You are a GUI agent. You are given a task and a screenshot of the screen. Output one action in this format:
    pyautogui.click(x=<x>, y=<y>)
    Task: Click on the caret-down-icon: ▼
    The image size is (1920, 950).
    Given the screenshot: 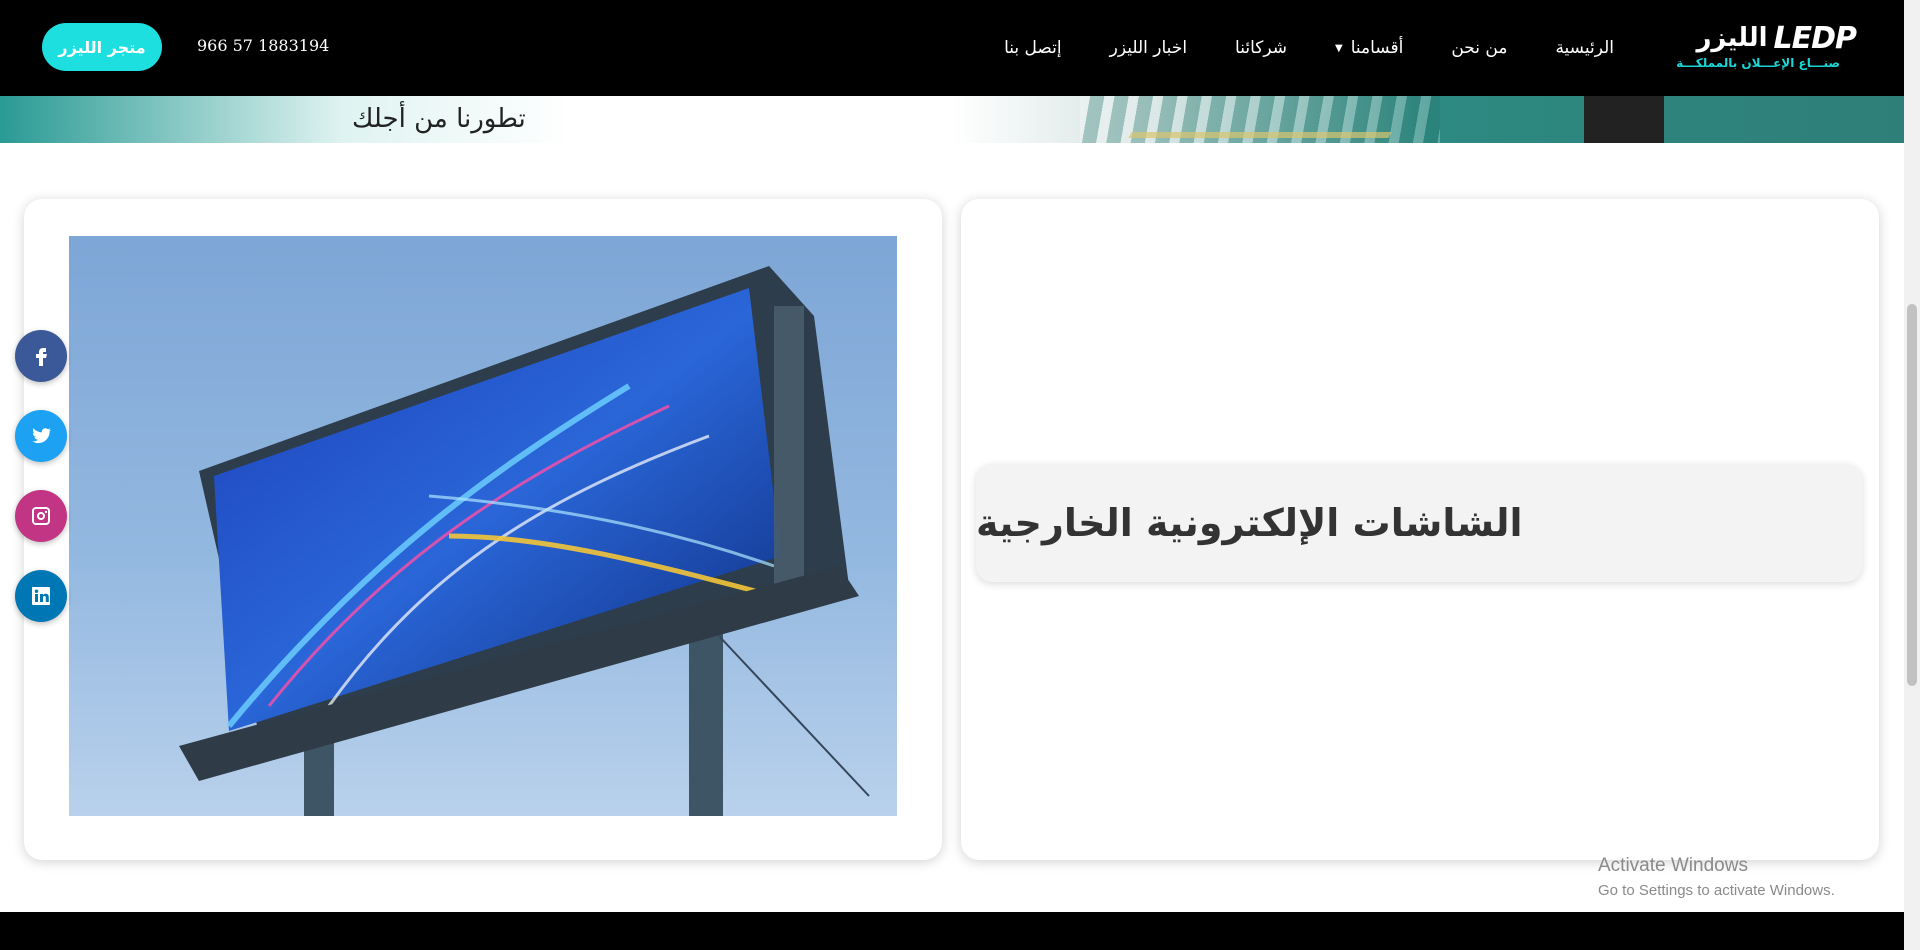 What is the action you would take?
    pyautogui.click(x=1339, y=48)
    